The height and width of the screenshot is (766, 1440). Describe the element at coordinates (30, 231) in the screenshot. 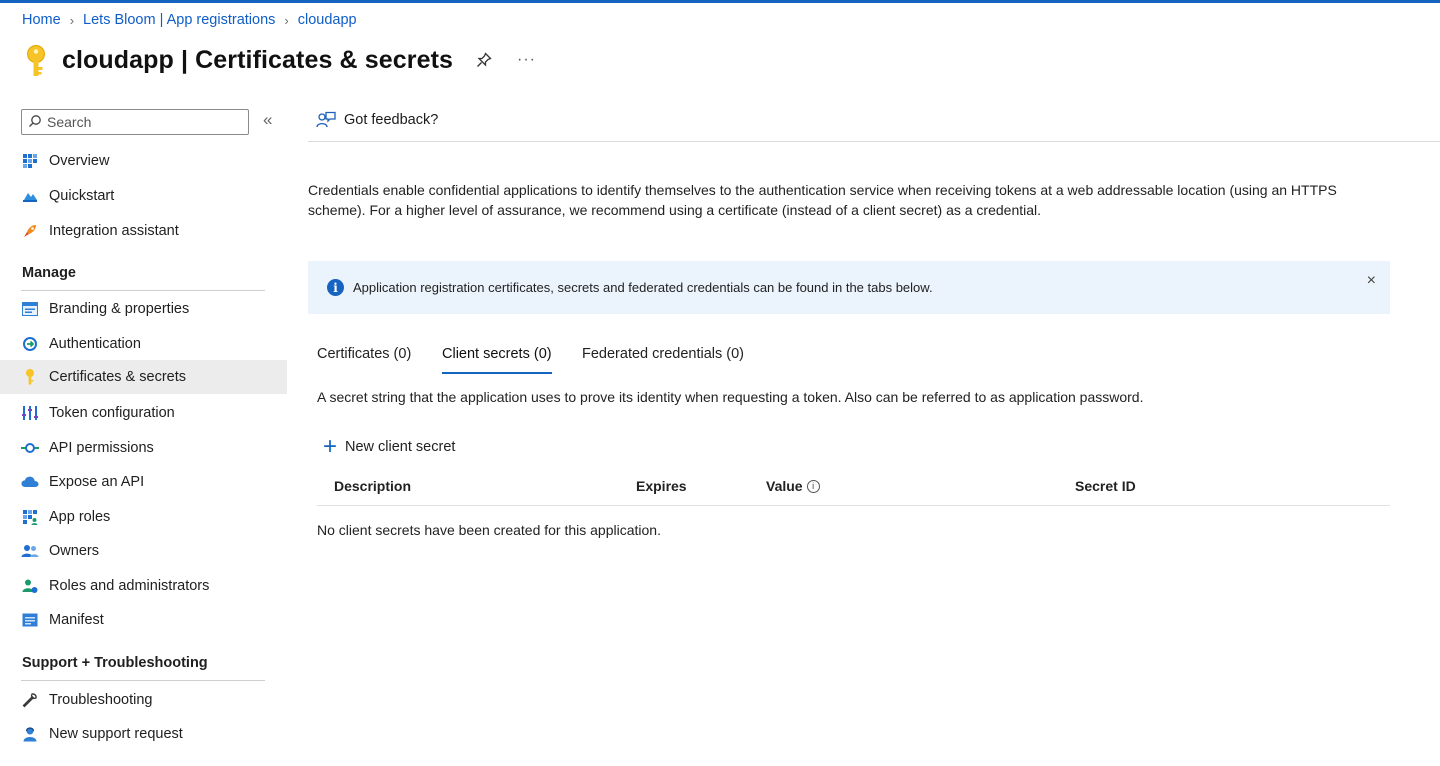

I see `rocket-icon` at that location.